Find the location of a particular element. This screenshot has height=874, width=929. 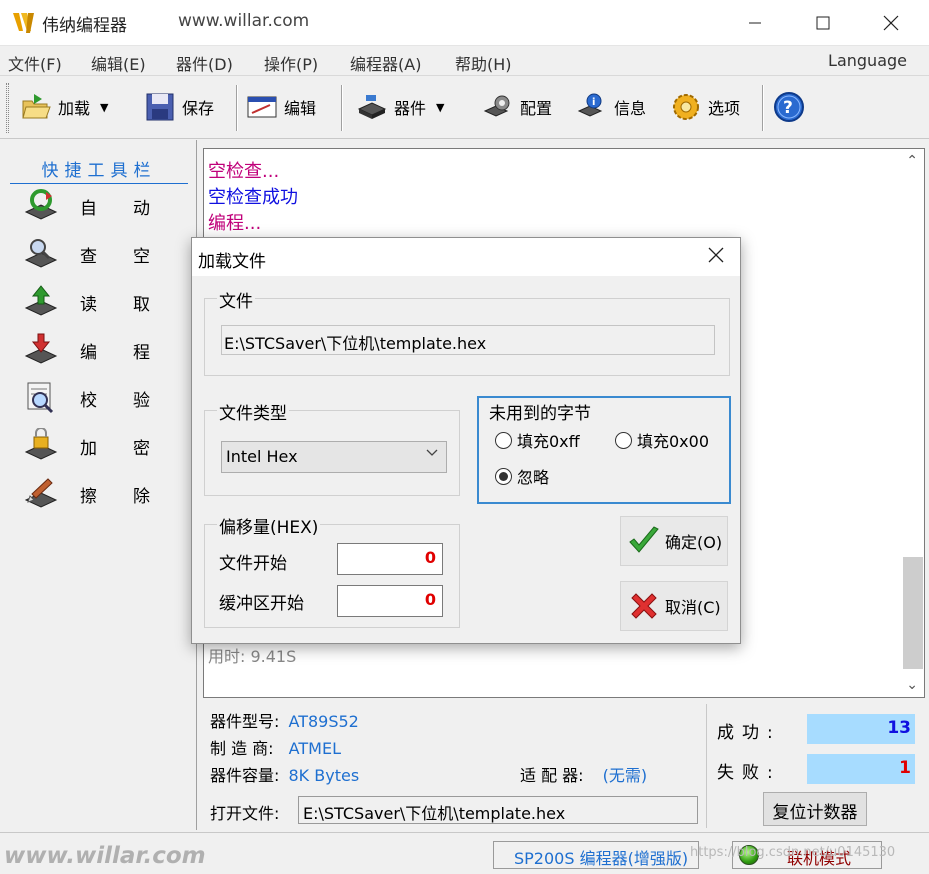

buffer-start-input: 0 is located at coordinates (390, 601).